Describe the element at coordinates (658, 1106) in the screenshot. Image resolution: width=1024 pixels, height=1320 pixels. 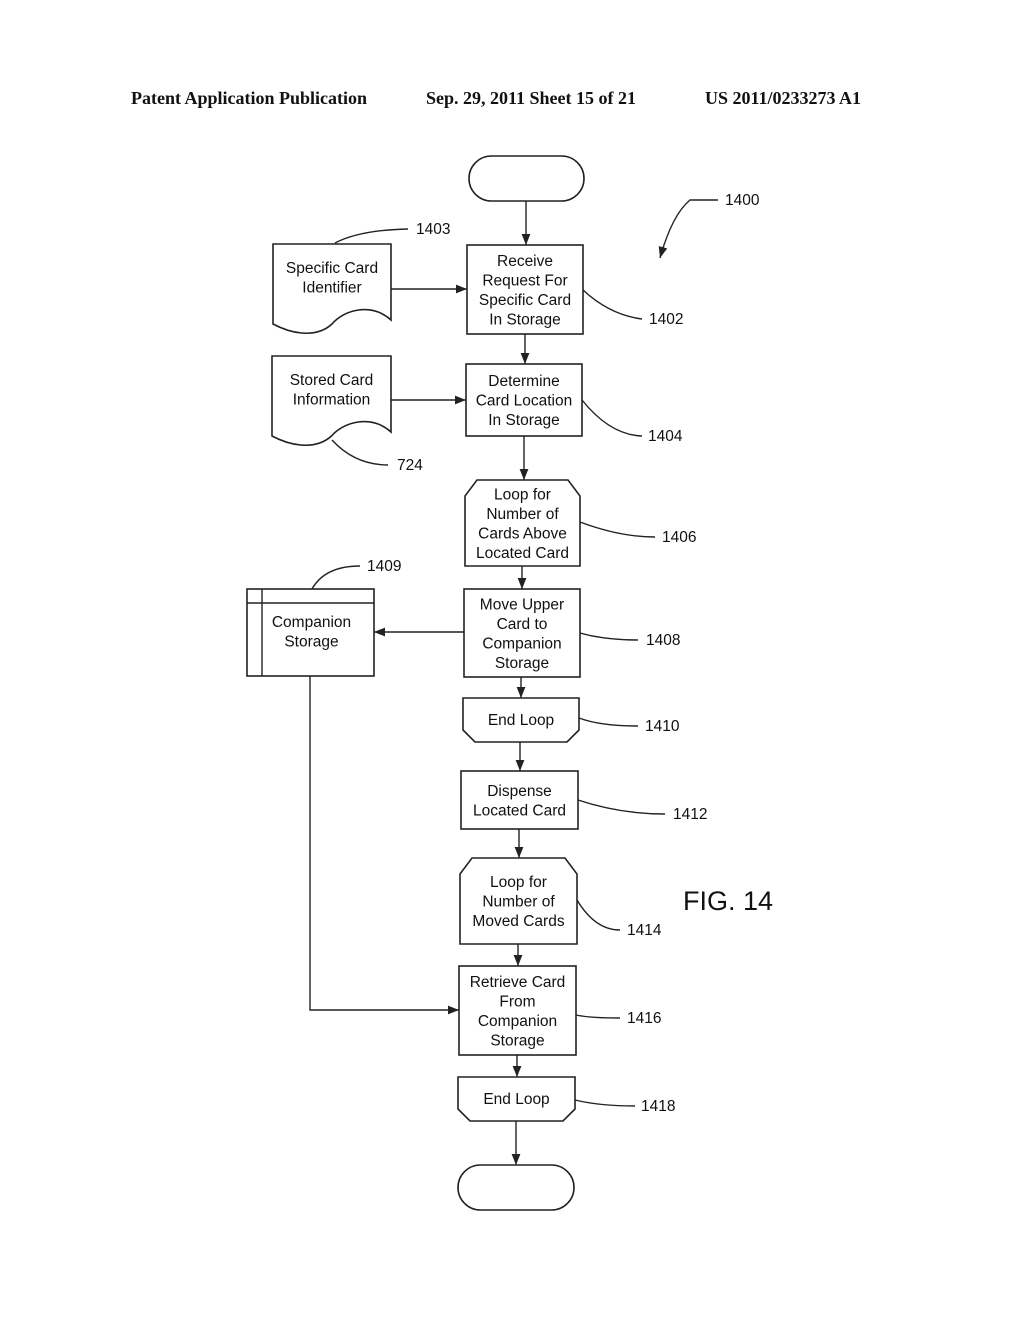
I see `ref-number-1418: 1418` at that location.